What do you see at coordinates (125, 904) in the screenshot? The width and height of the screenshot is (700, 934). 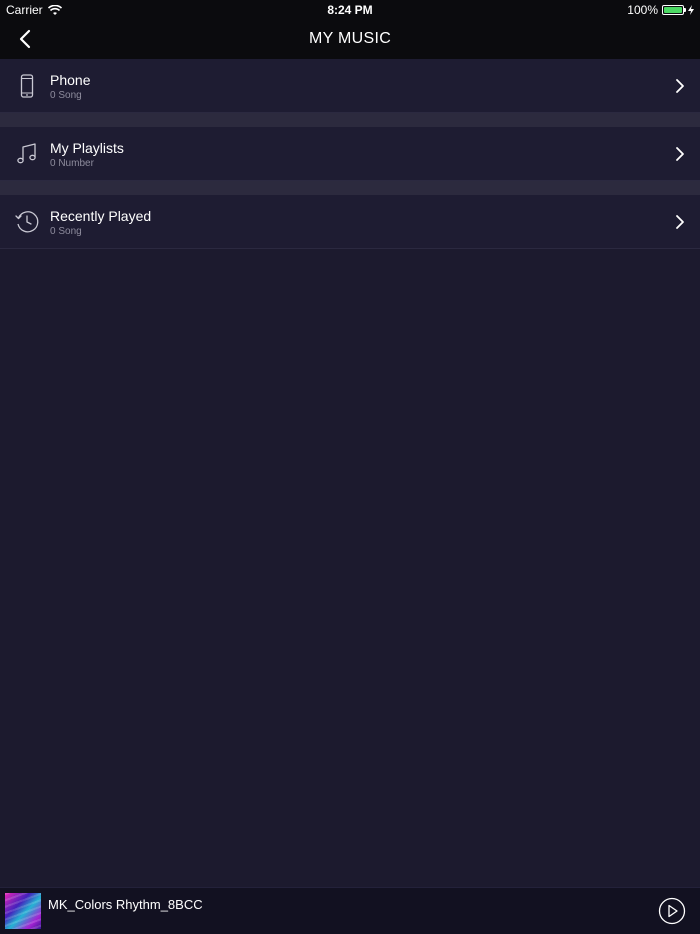 I see `now-playing-title: MK_Colors Rhythm_8BCC` at bounding box center [125, 904].